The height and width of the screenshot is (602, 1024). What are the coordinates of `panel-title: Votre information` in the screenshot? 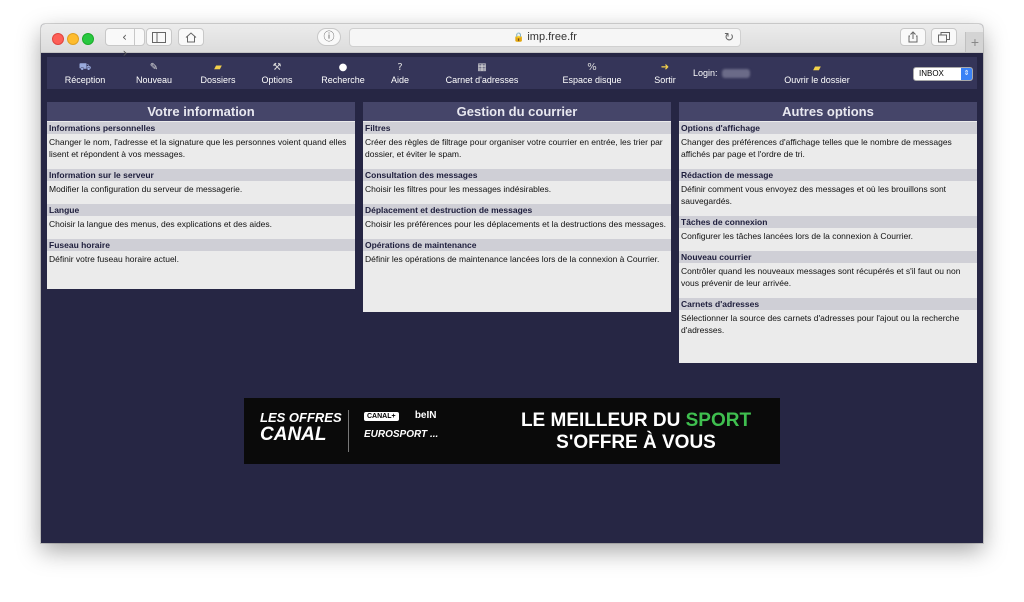 It's located at (201, 111).